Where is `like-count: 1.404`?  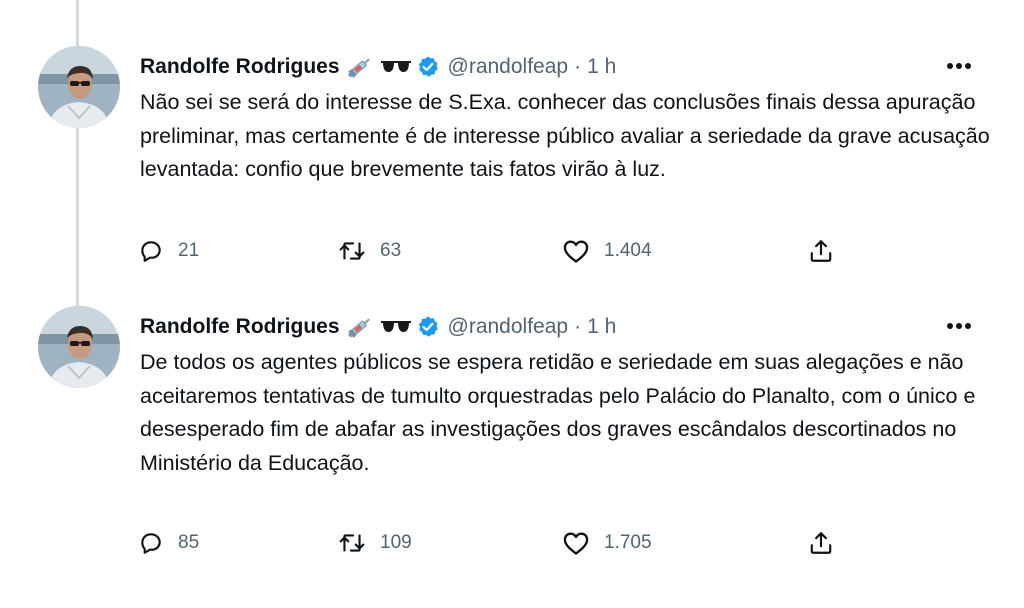
like-count: 1.404 is located at coordinates (628, 250).